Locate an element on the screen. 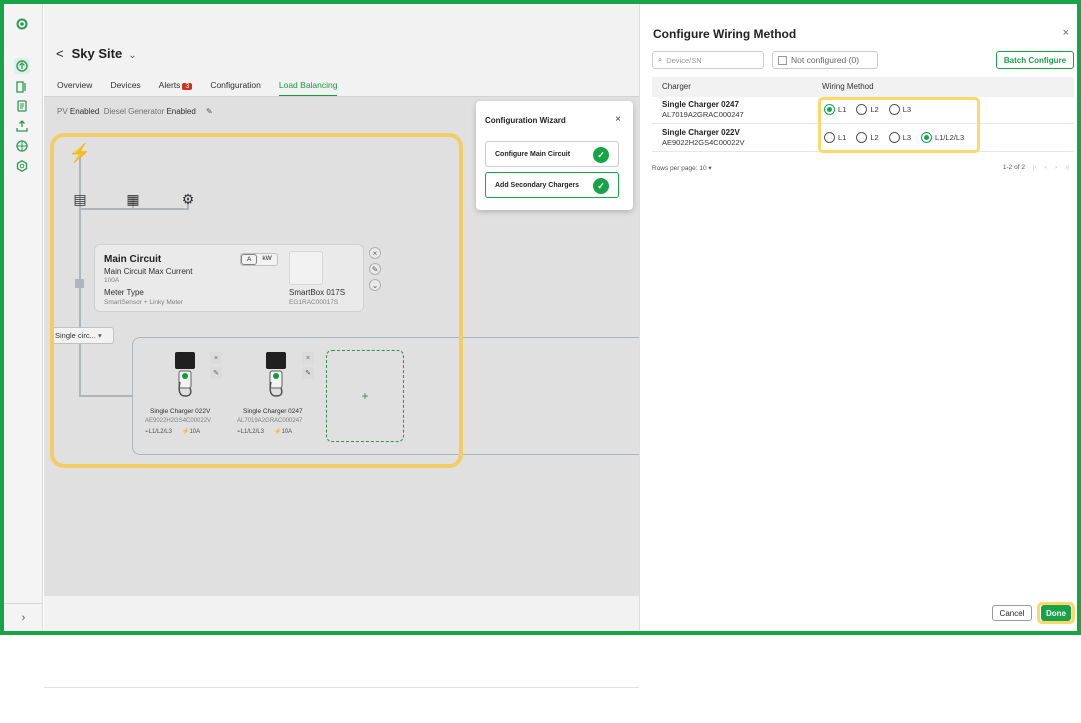  site-title: < Sky Site ⌄ is located at coordinates (96, 53).